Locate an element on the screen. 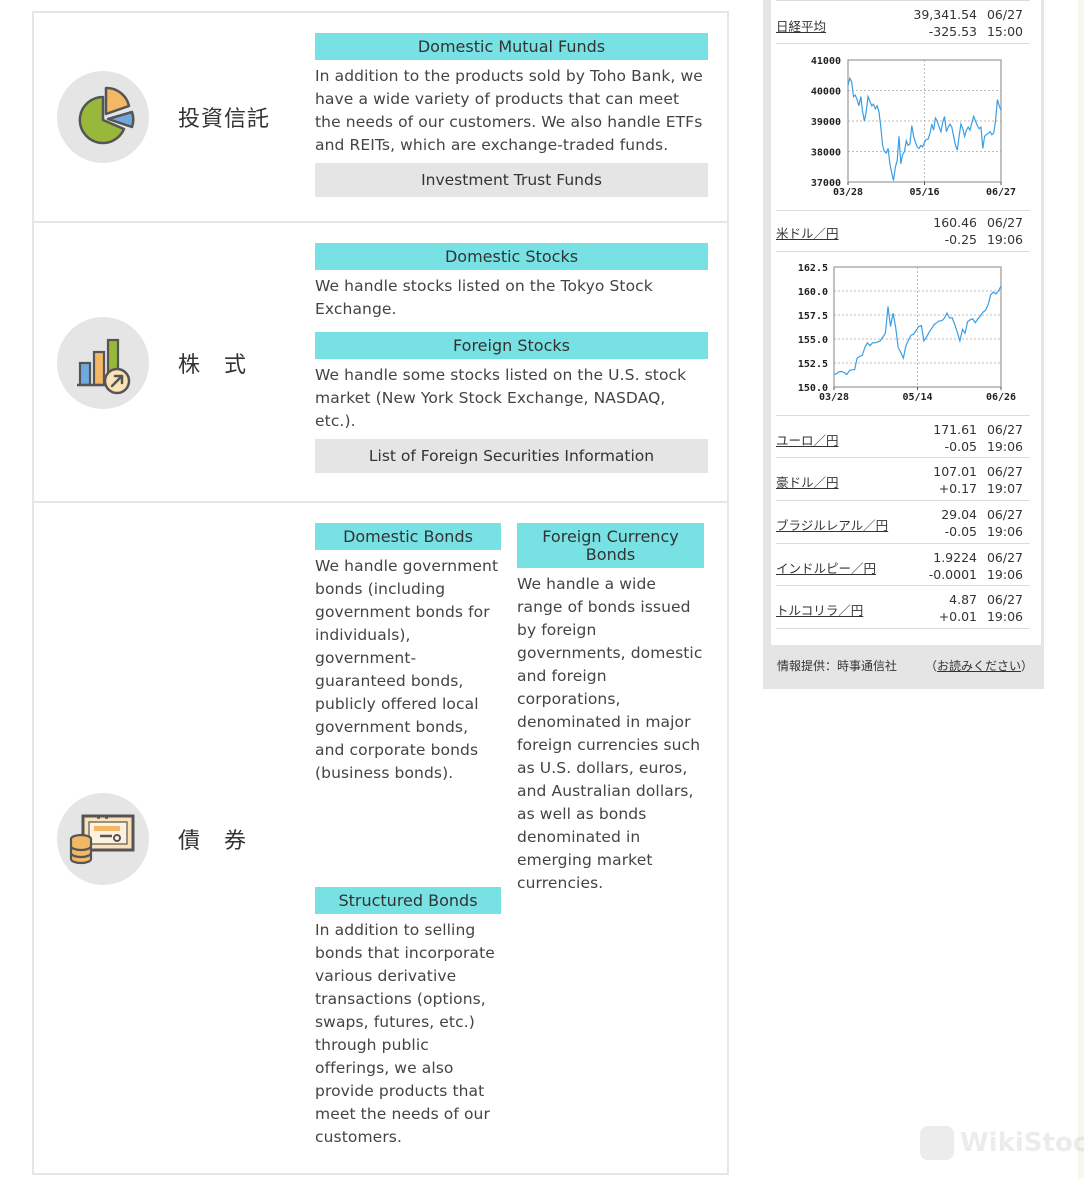 Image resolution: width=1084 pixels, height=1179 pixels. quote-value: 171.61 is located at coordinates (955, 429).